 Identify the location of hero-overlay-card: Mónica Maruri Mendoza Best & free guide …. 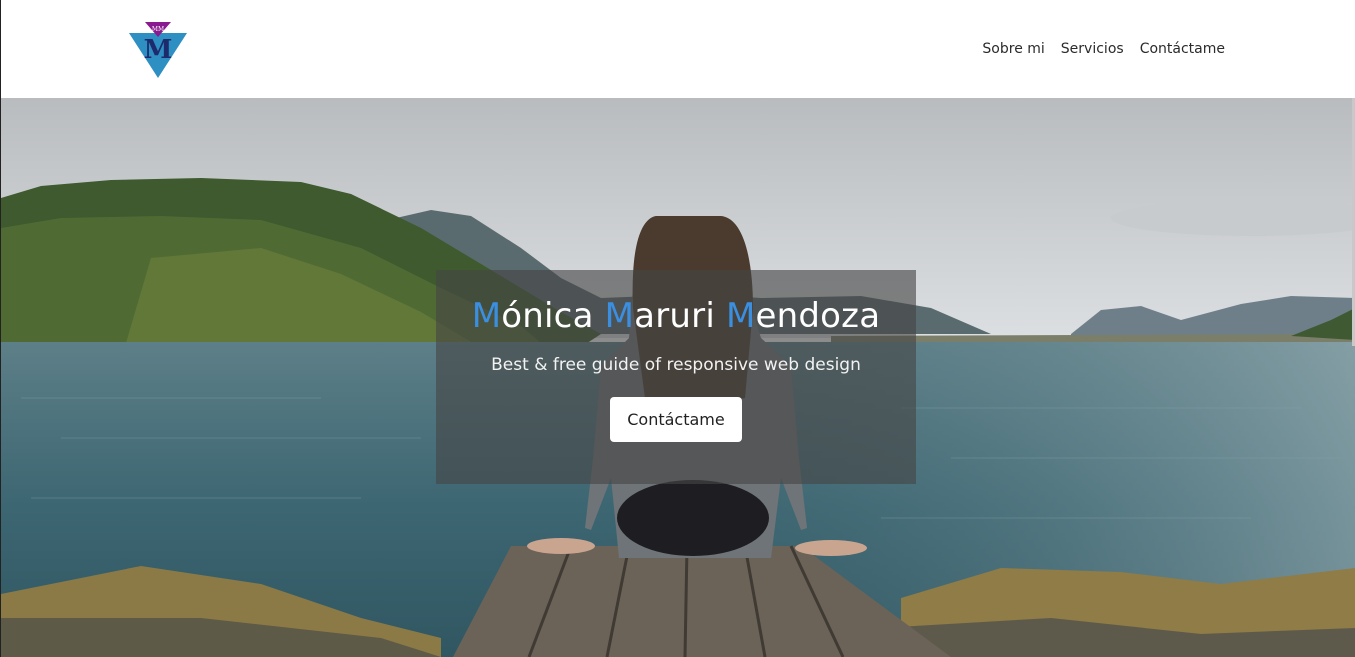
(676, 377).